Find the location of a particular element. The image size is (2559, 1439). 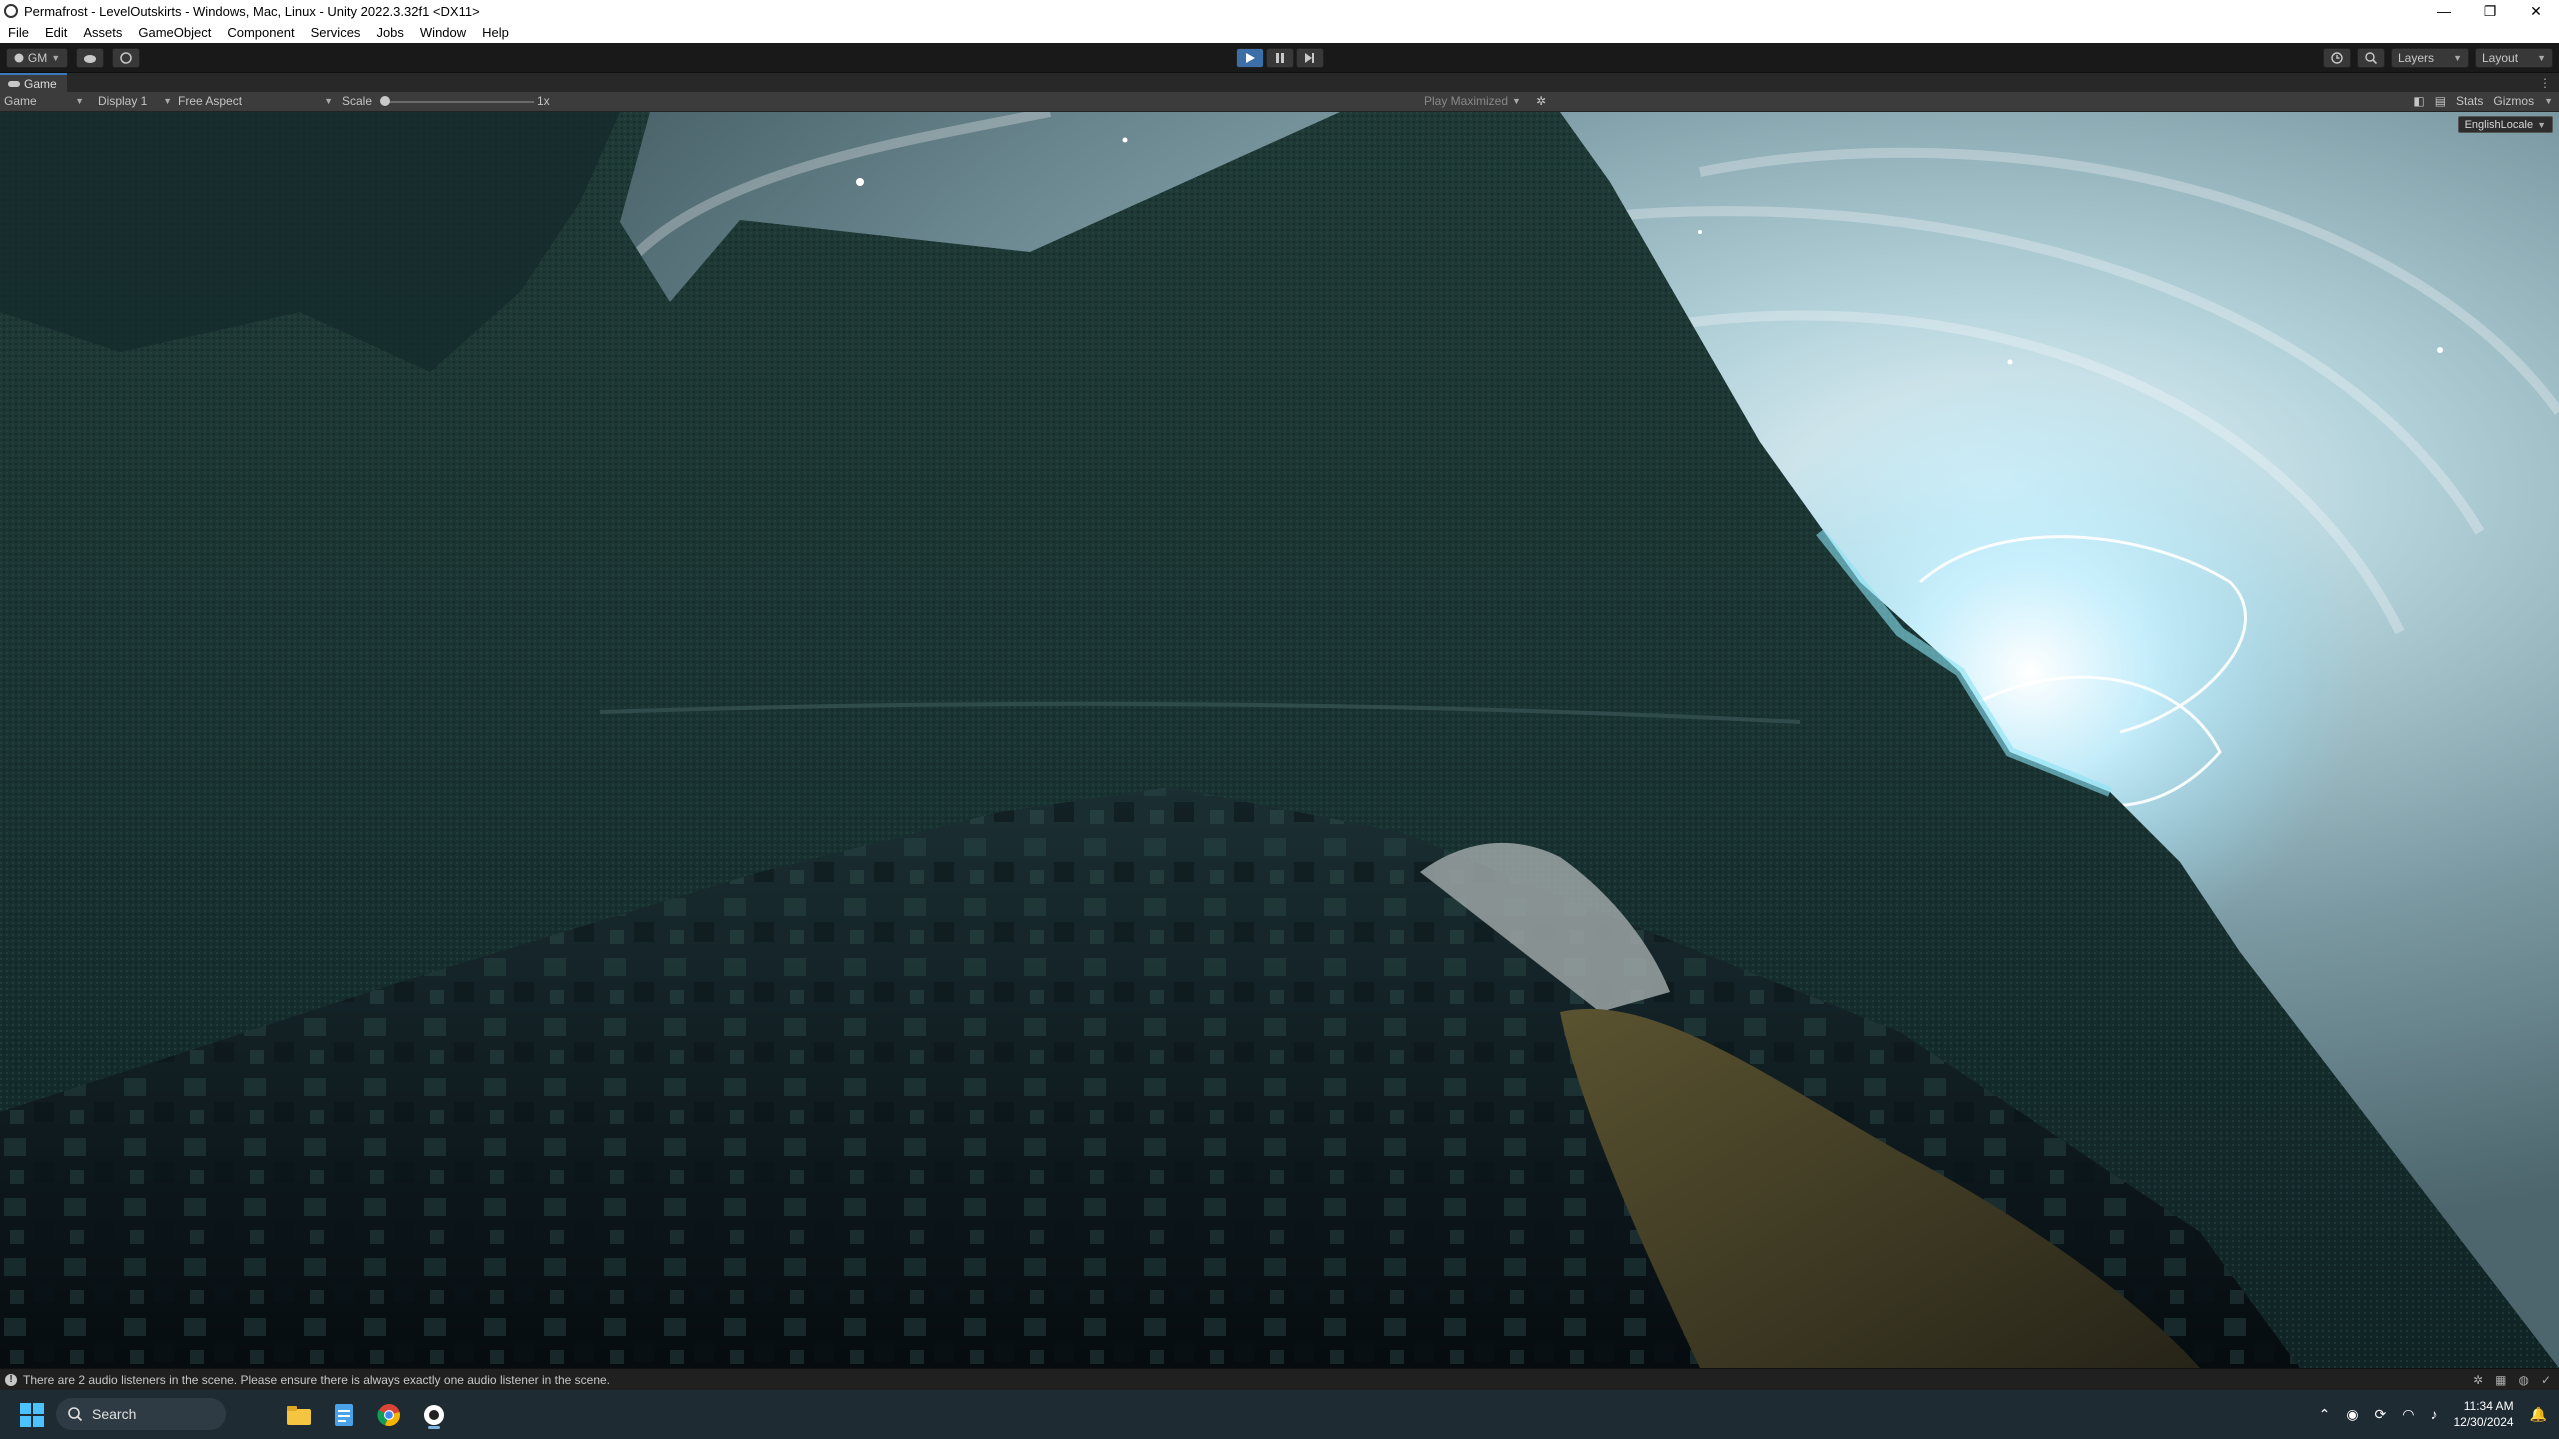

toolbar-right: Layers ▼ Layout ▼ is located at coordinates (2438, 58).